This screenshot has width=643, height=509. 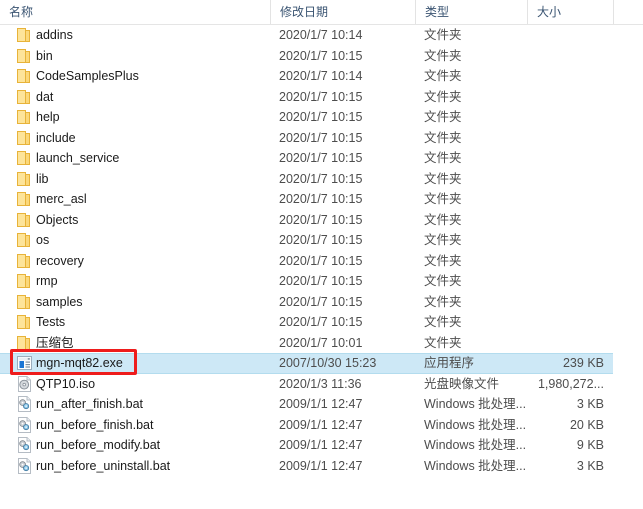 I want to click on file-row: dat 2020/1/7 10:15 文件夹, so click(x=321, y=97).